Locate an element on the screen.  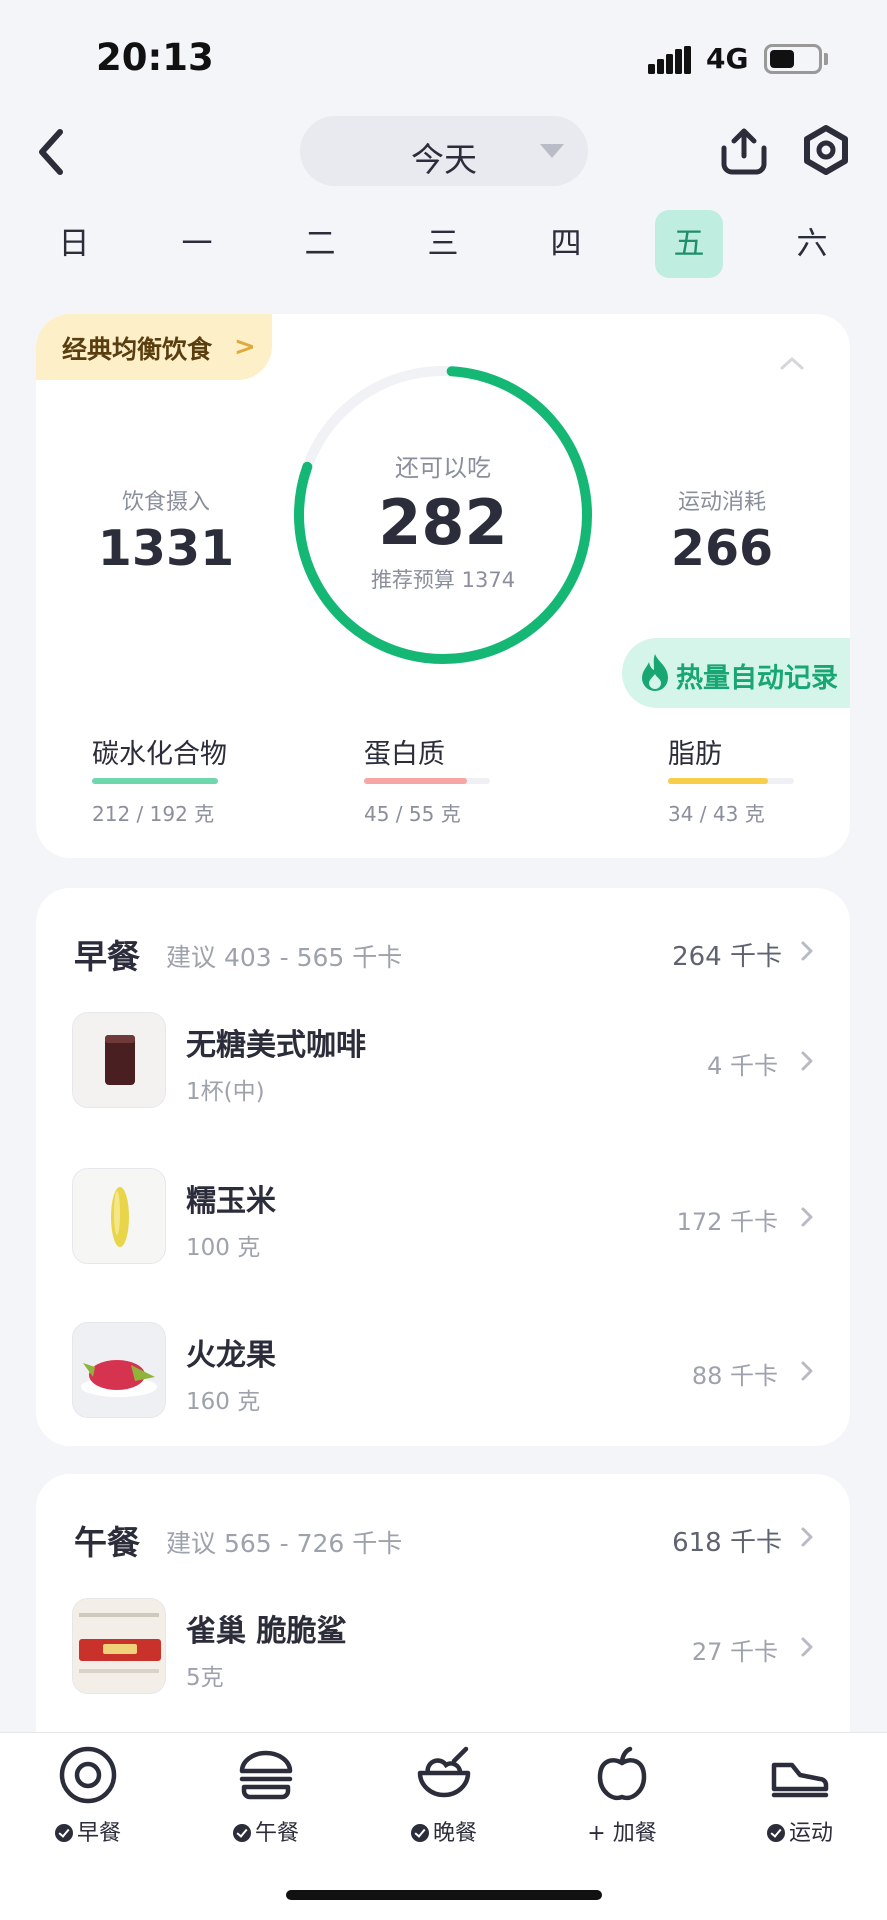
food-name: 雀巢 脆脆鲨 is located at coordinates (266, 1631).